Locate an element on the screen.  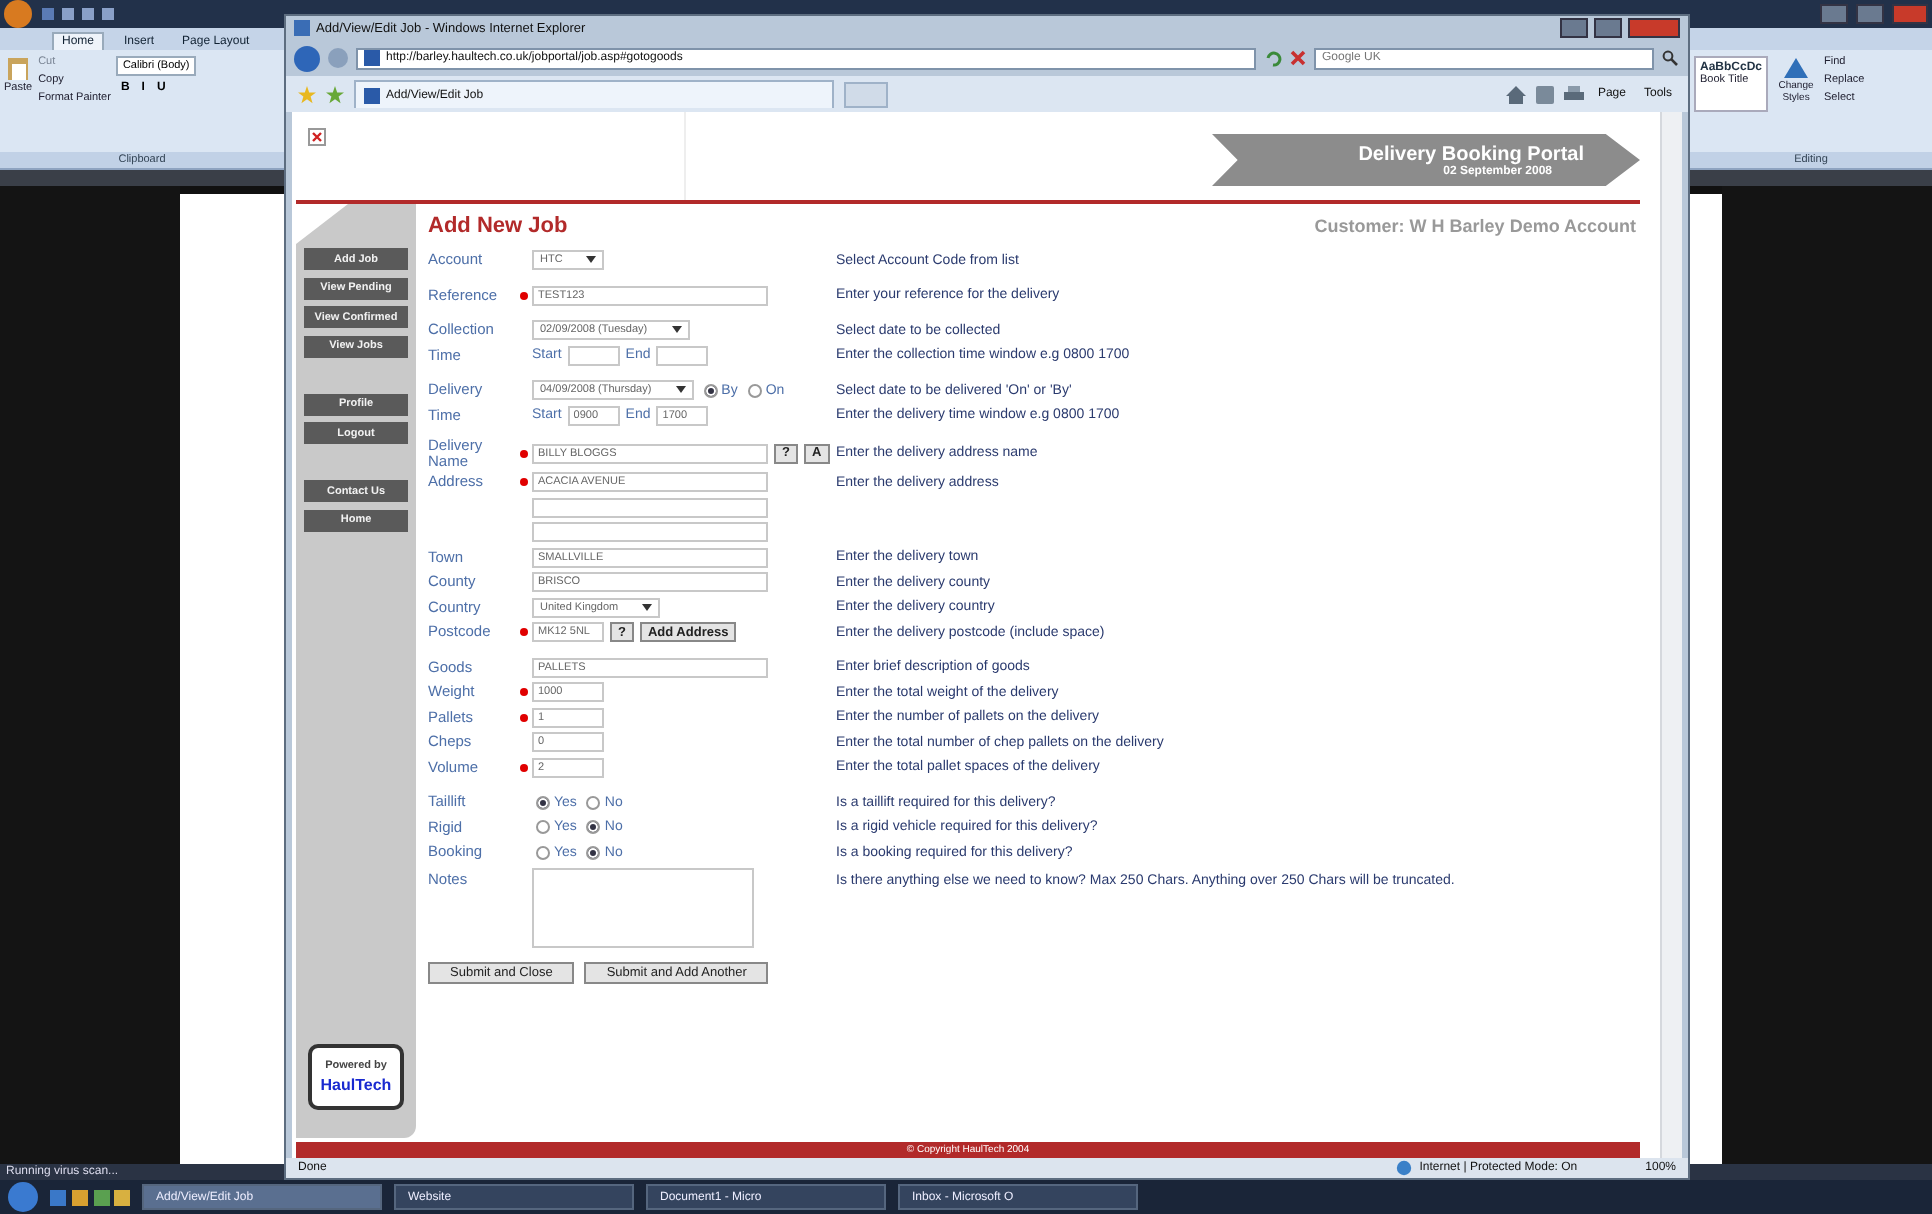
new-tab-button is located at coordinates (866, 94).